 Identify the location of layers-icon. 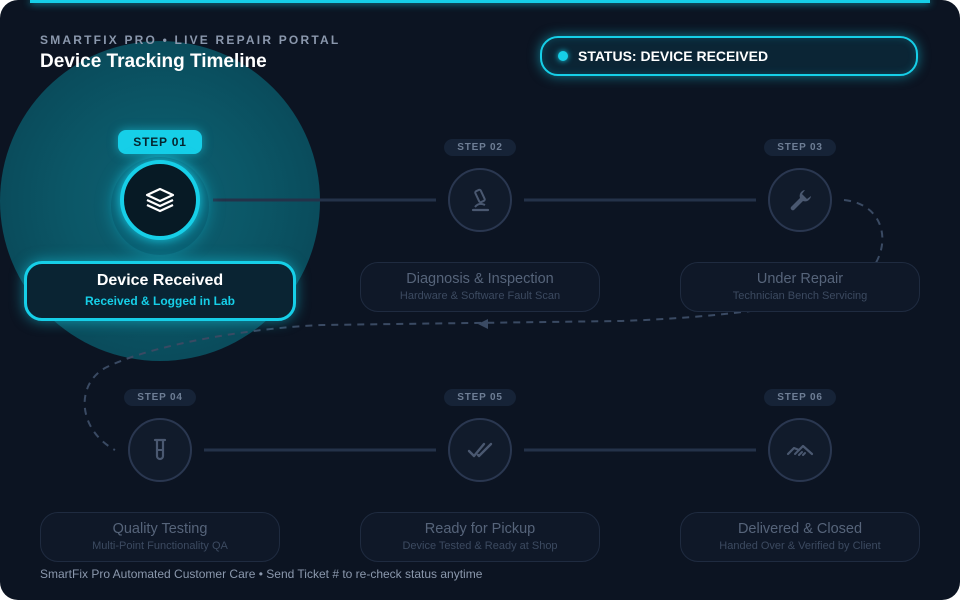
(160, 200).